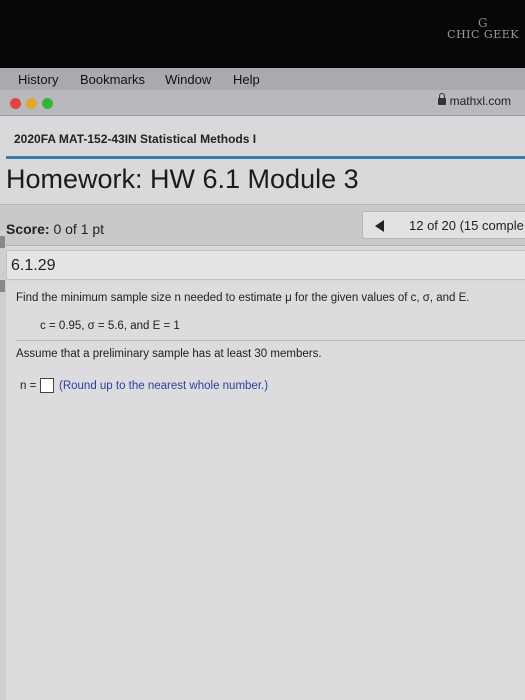  Describe the element at coordinates (262, 79) in the screenshot. I see `menu-bar: History Bookmarks Window Help` at that location.